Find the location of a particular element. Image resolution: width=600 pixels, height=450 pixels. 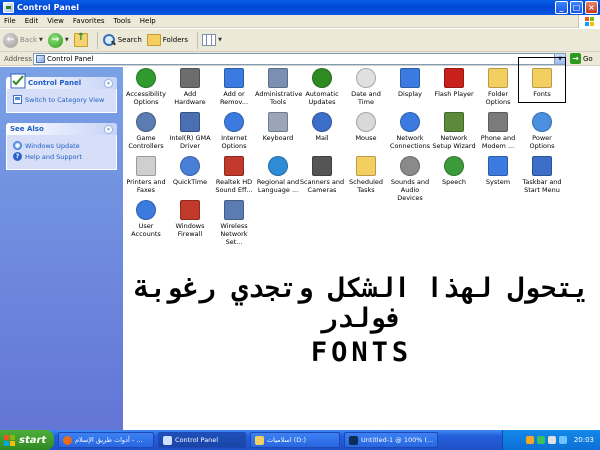

date-time-icon is located at coordinates (366, 78).